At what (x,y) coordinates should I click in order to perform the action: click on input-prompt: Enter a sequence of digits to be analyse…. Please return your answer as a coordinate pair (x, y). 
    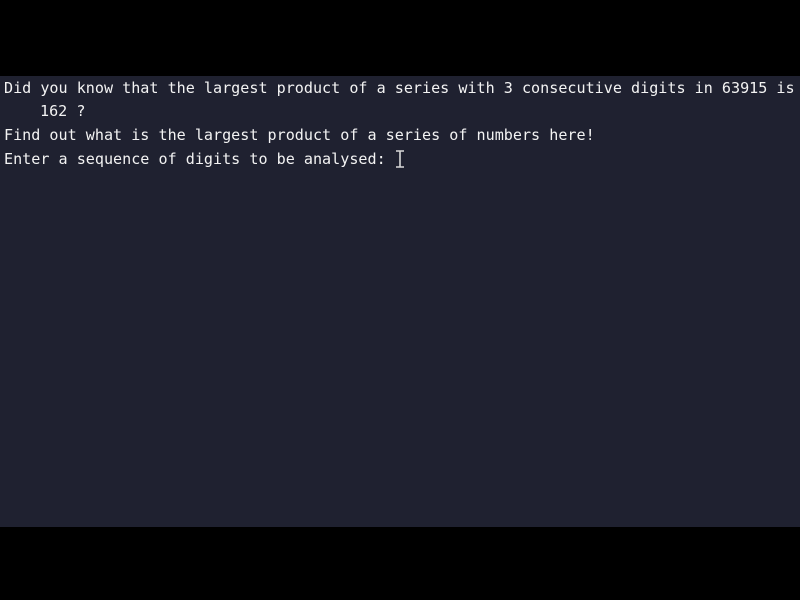
    Looking at the image, I should click on (199, 159).